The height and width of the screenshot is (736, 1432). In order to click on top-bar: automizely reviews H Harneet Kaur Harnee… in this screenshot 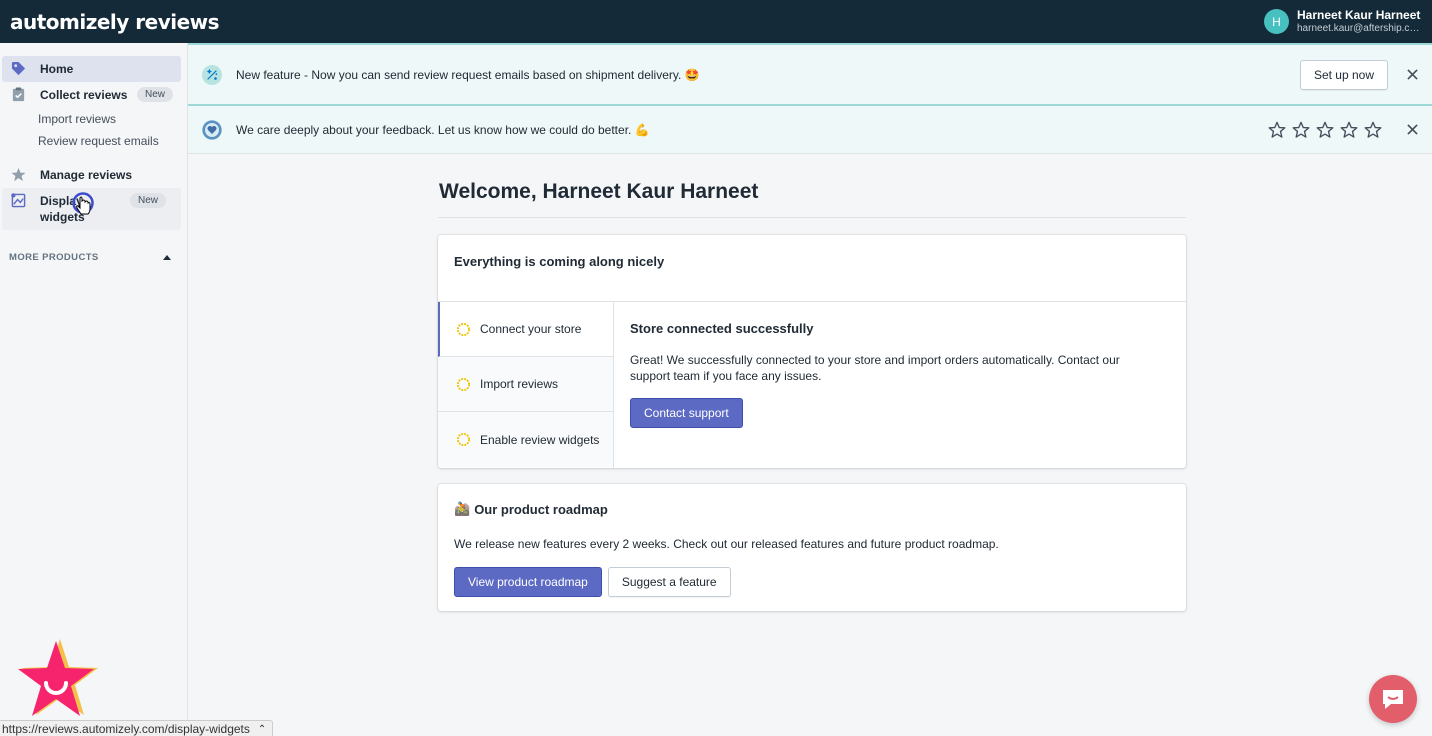, I will do `click(716, 21)`.